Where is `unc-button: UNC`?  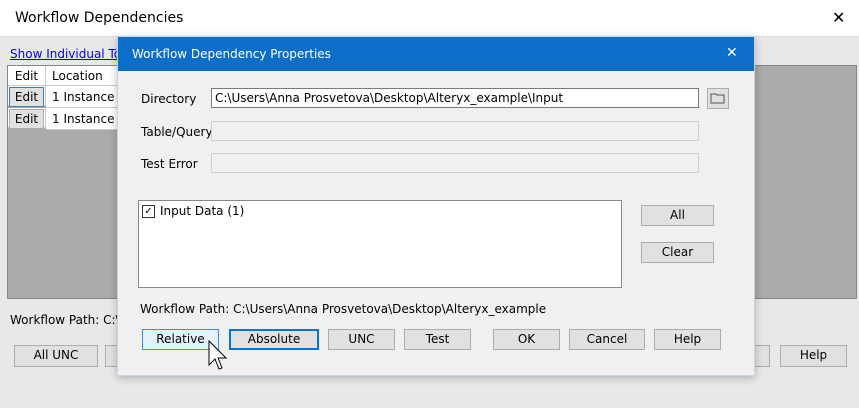 unc-button: UNC is located at coordinates (361, 339).